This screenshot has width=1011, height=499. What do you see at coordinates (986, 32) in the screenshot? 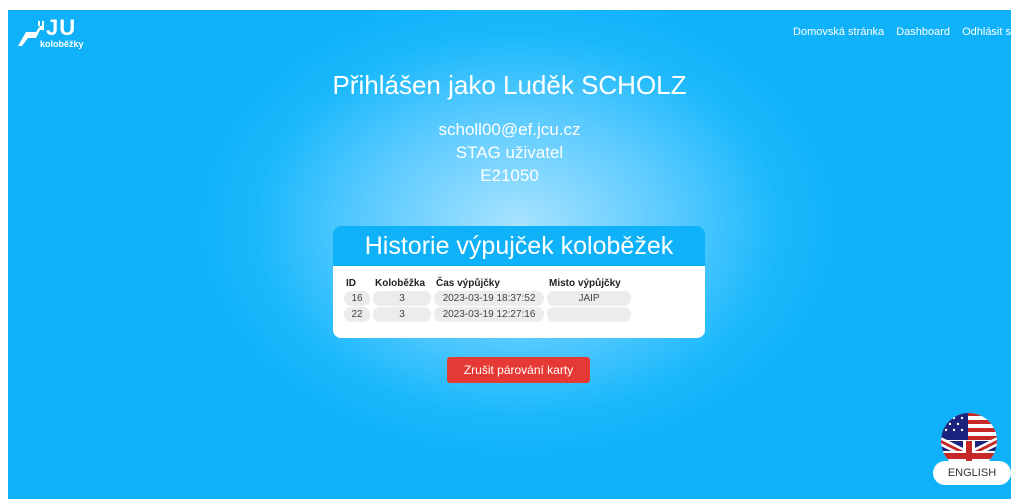
I see `nav-link-logout: Odhlásit s` at bounding box center [986, 32].